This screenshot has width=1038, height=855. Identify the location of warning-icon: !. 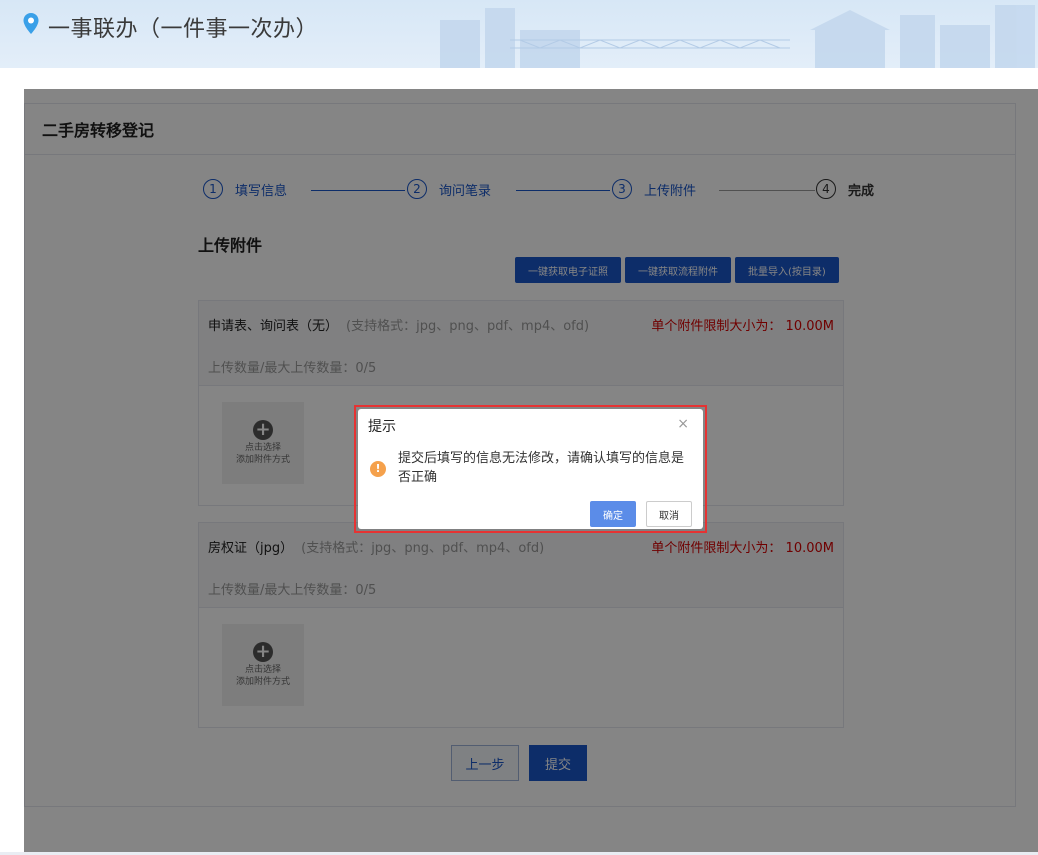
(378, 469).